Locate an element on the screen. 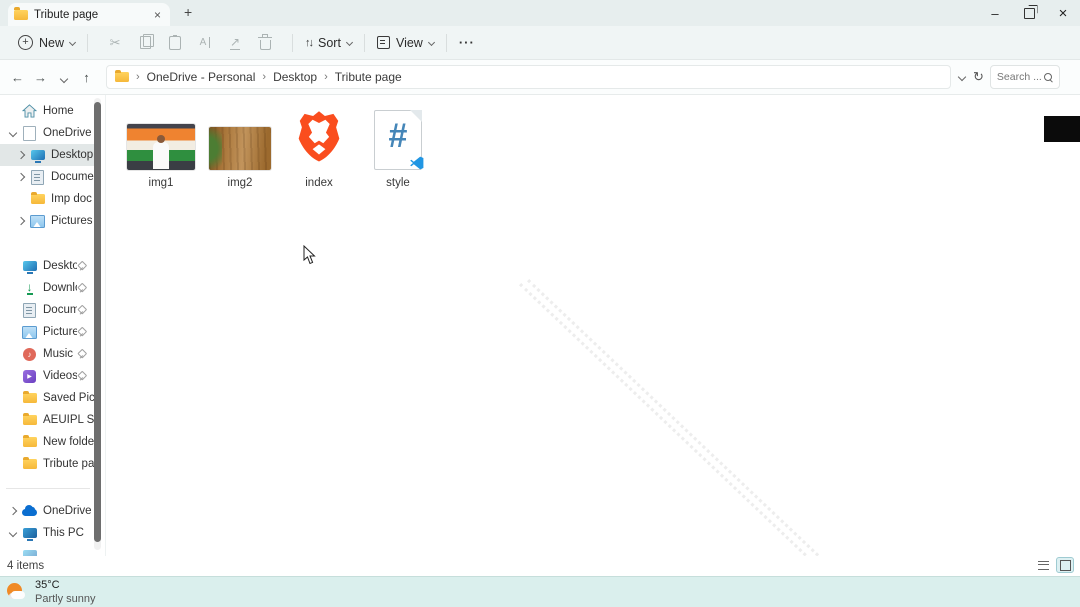  breadcrumb-item-onedrive: OneDrive - Personal is located at coordinates (201, 77).